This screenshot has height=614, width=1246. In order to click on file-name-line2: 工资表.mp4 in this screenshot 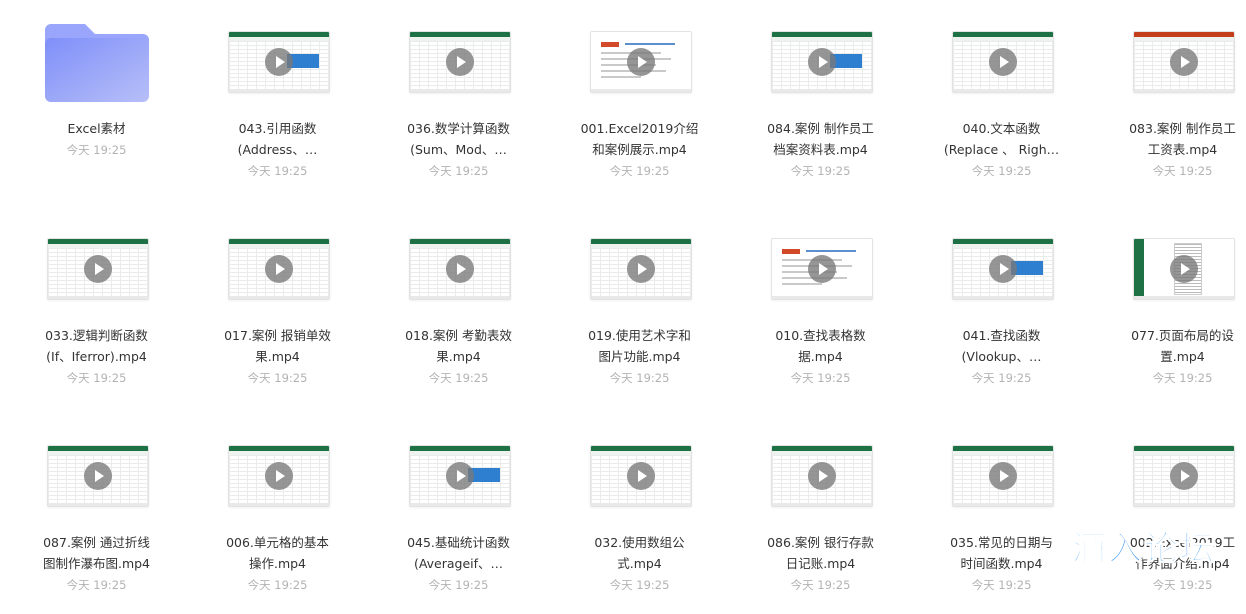, I will do `click(1182, 149)`.